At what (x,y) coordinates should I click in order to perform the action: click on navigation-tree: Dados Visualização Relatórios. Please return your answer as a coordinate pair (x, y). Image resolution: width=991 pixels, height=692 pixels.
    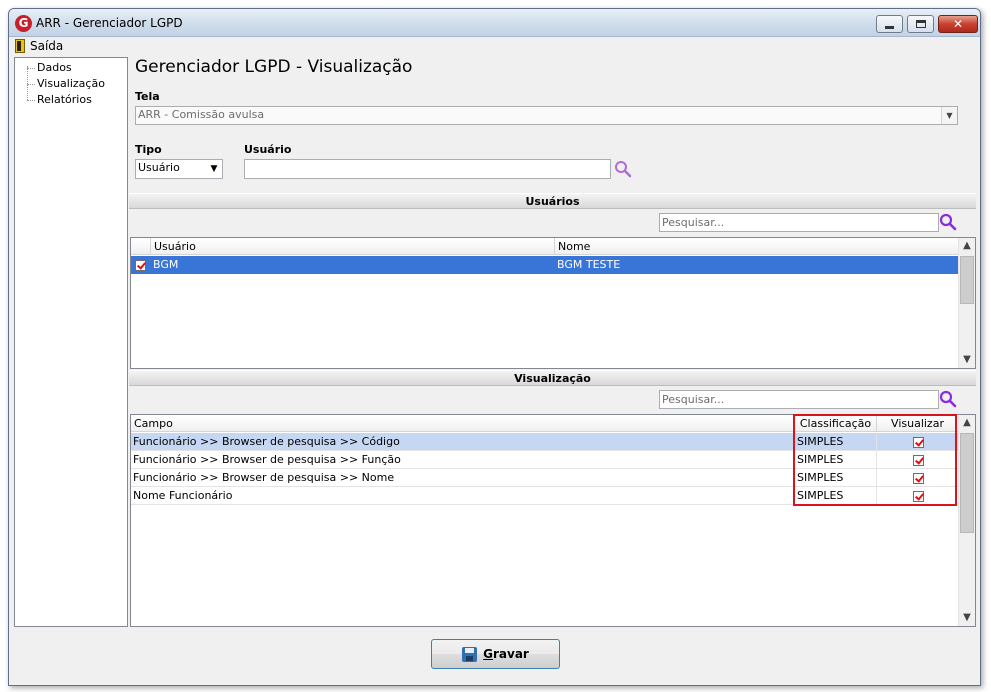
    Looking at the image, I should click on (71, 342).